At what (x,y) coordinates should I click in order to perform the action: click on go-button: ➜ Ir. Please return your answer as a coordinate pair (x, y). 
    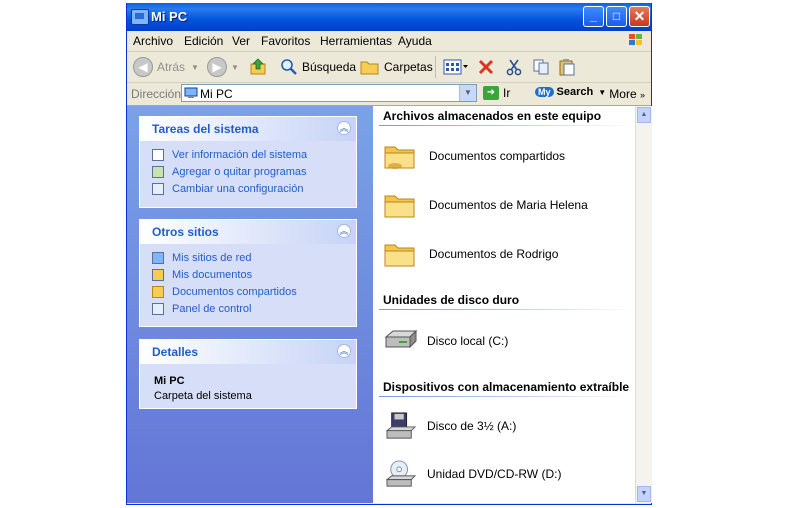
    Looking at the image, I should click on (496, 93).